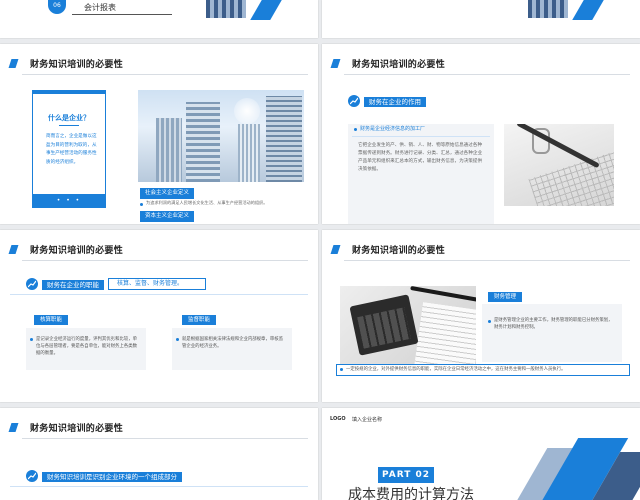 The image size is (640, 500). I want to click on management-text: 是财务管理企业的主要工作，财务管理的职能已分财务策划，财务计划和财务控制。, so click(553, 324).